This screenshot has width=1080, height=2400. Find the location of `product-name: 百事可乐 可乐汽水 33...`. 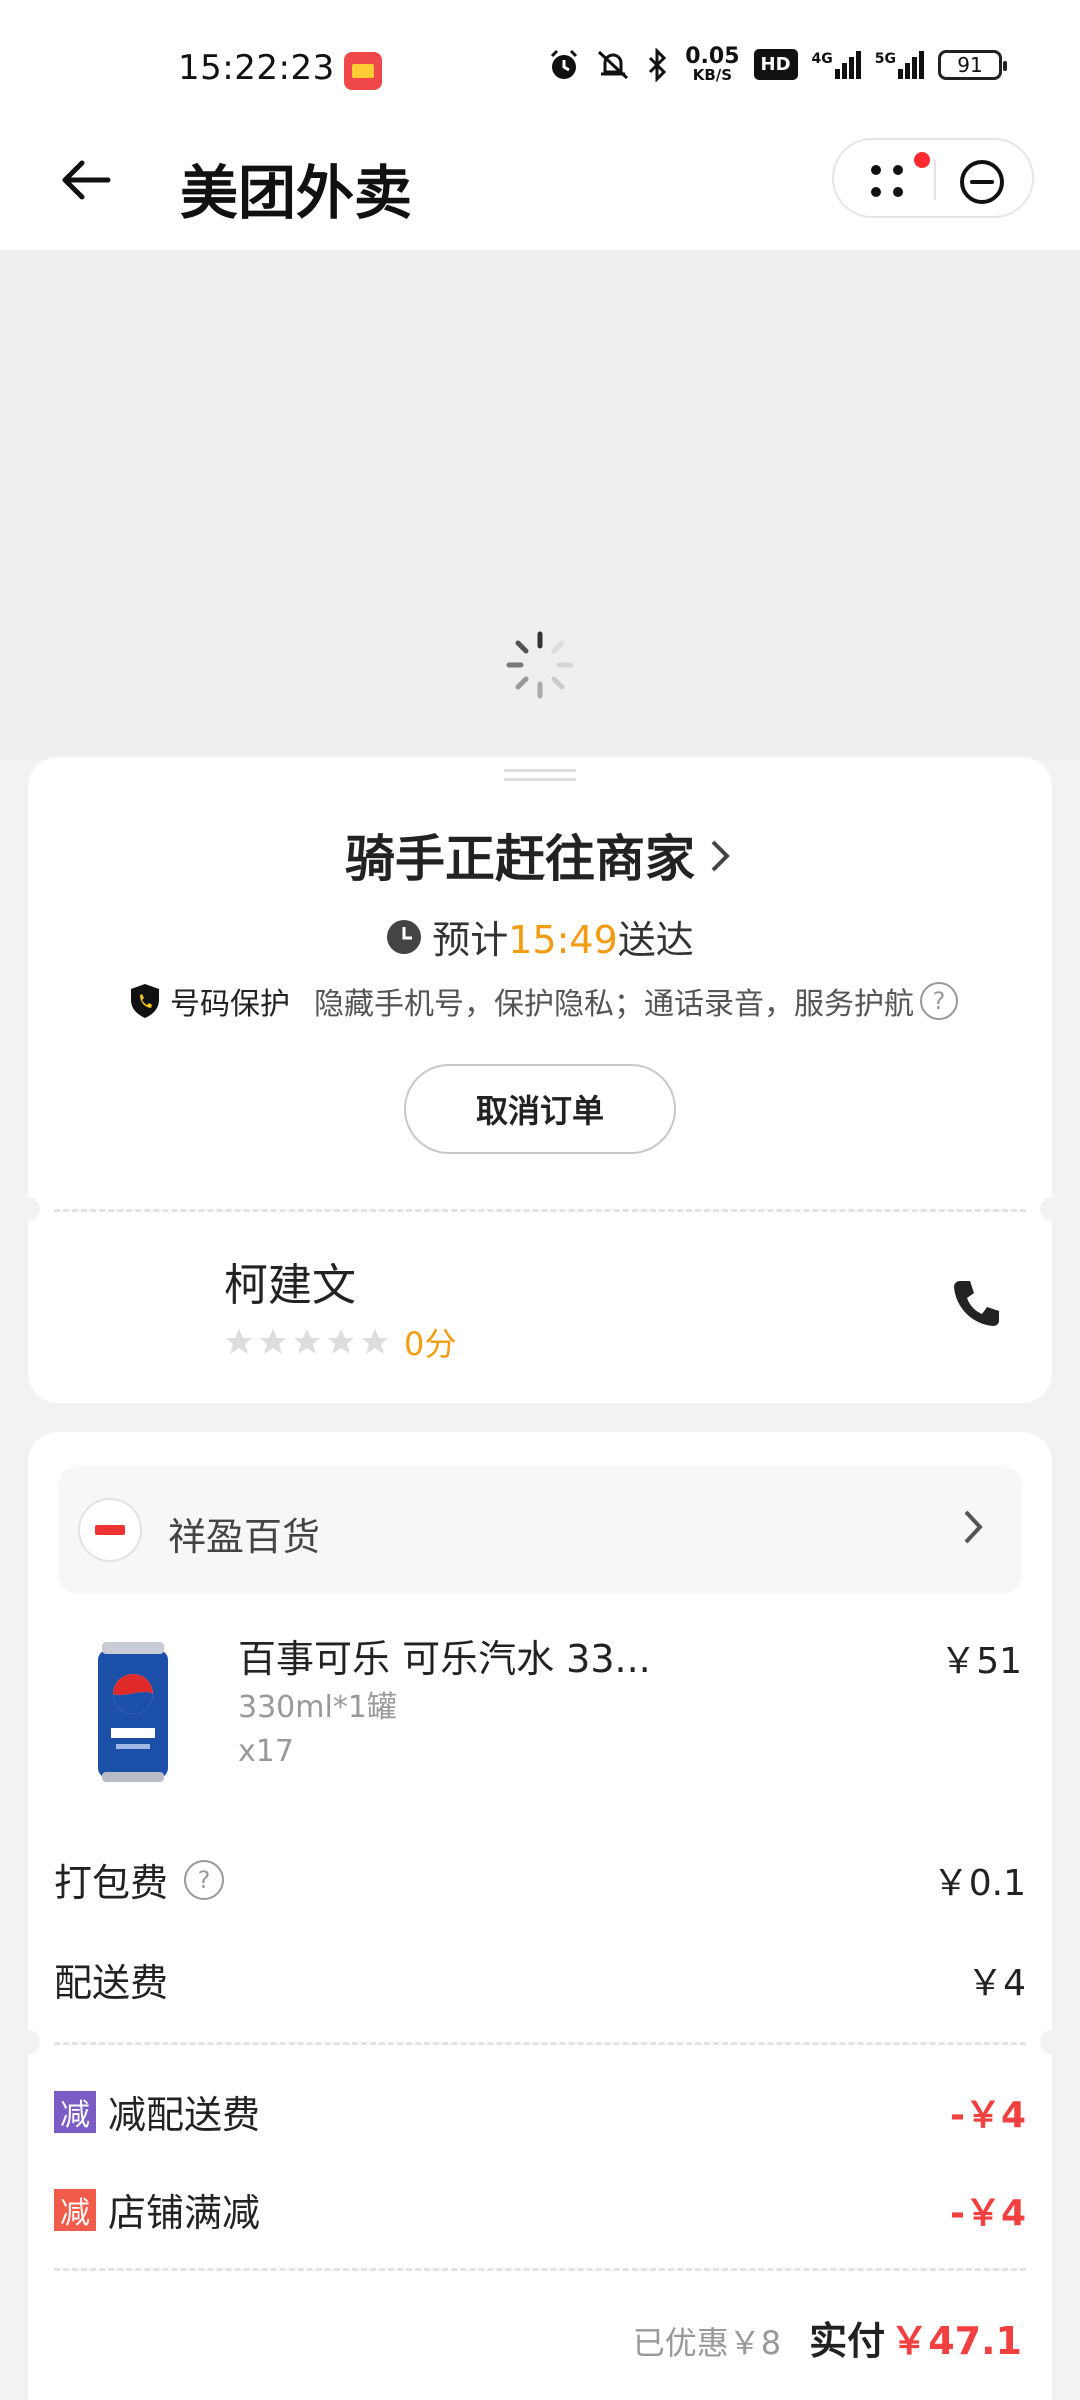

product-name: 百事可乐 可乐汽水 33... is located at coordinates (444, 1659).